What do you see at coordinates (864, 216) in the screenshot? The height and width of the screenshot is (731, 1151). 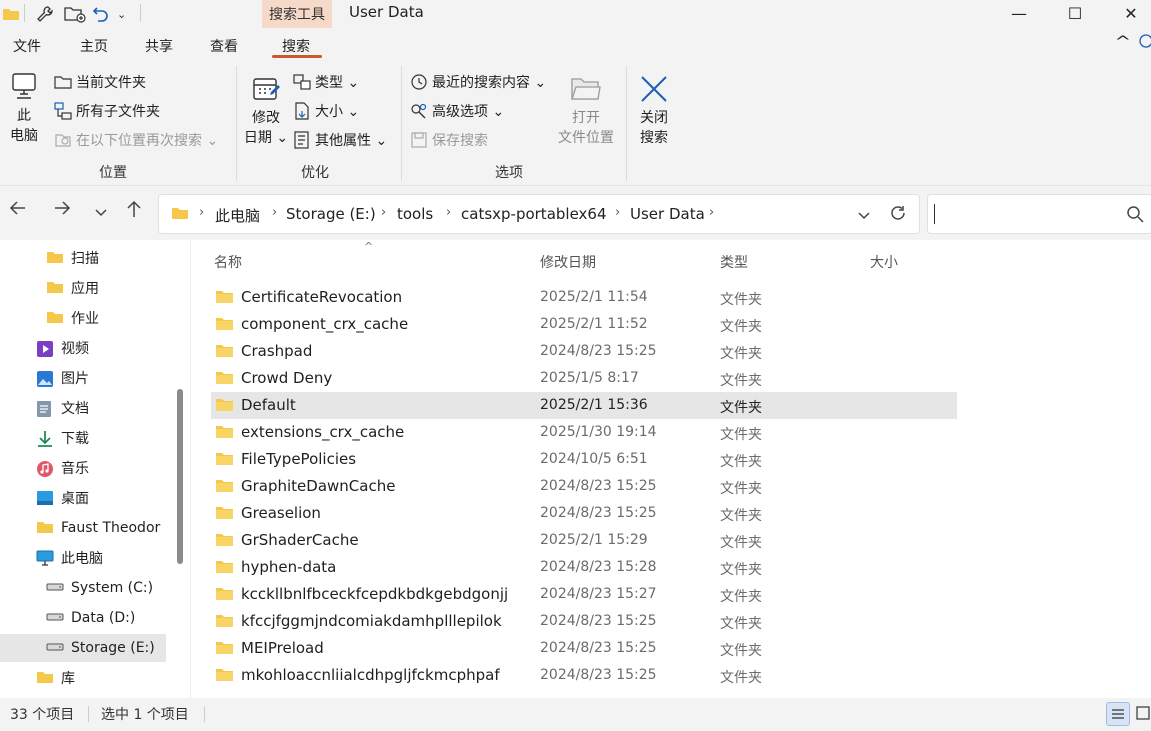 I see `address-history-chevron-icon` at bounding box center [864, 216].